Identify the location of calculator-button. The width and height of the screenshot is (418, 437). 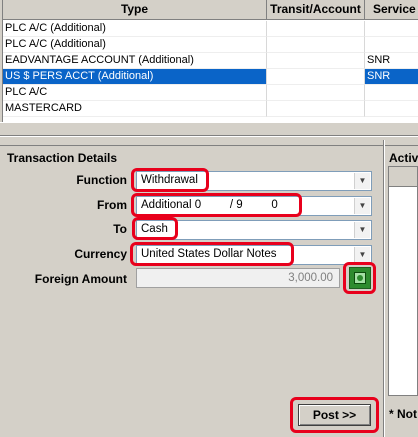
(360, 278).